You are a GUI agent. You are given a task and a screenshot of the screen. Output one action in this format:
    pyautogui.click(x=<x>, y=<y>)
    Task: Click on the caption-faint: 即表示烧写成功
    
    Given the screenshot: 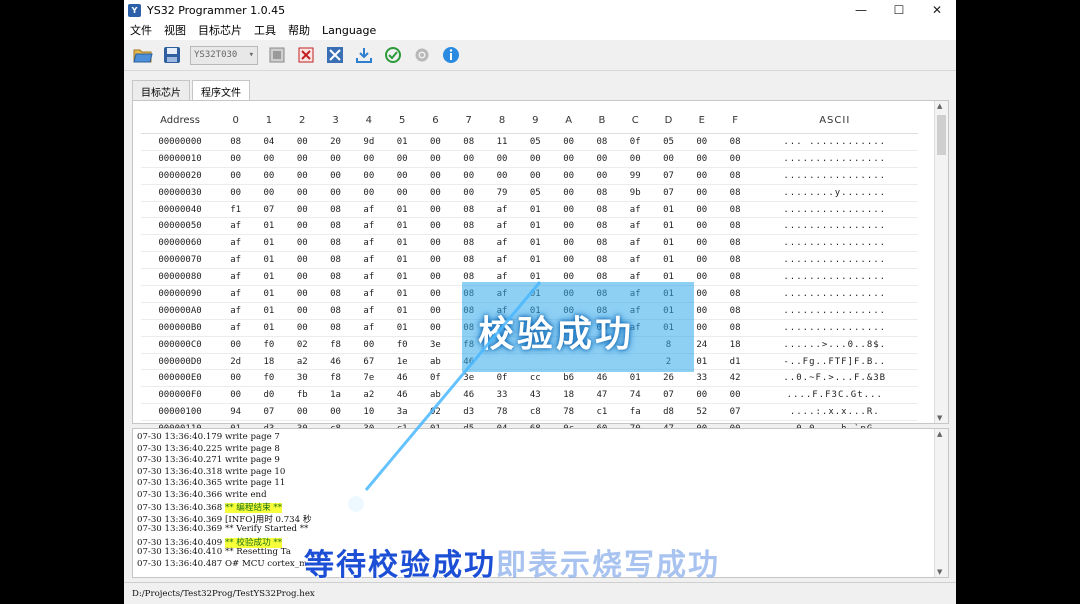 What is the action you would take?
    pyautogui.click(x=608, y=565)
    